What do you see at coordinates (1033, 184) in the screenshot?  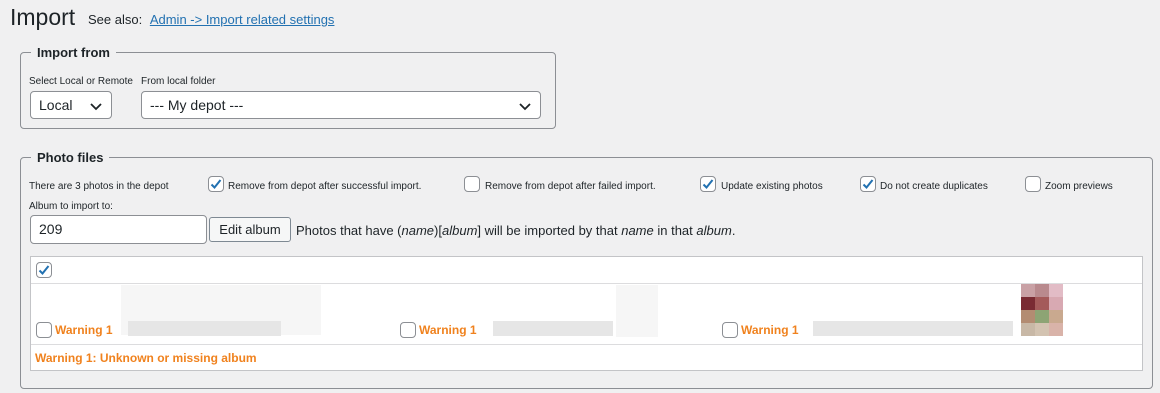 I see `zoom-previews-checkbox` at bounding box center [1033, 184].